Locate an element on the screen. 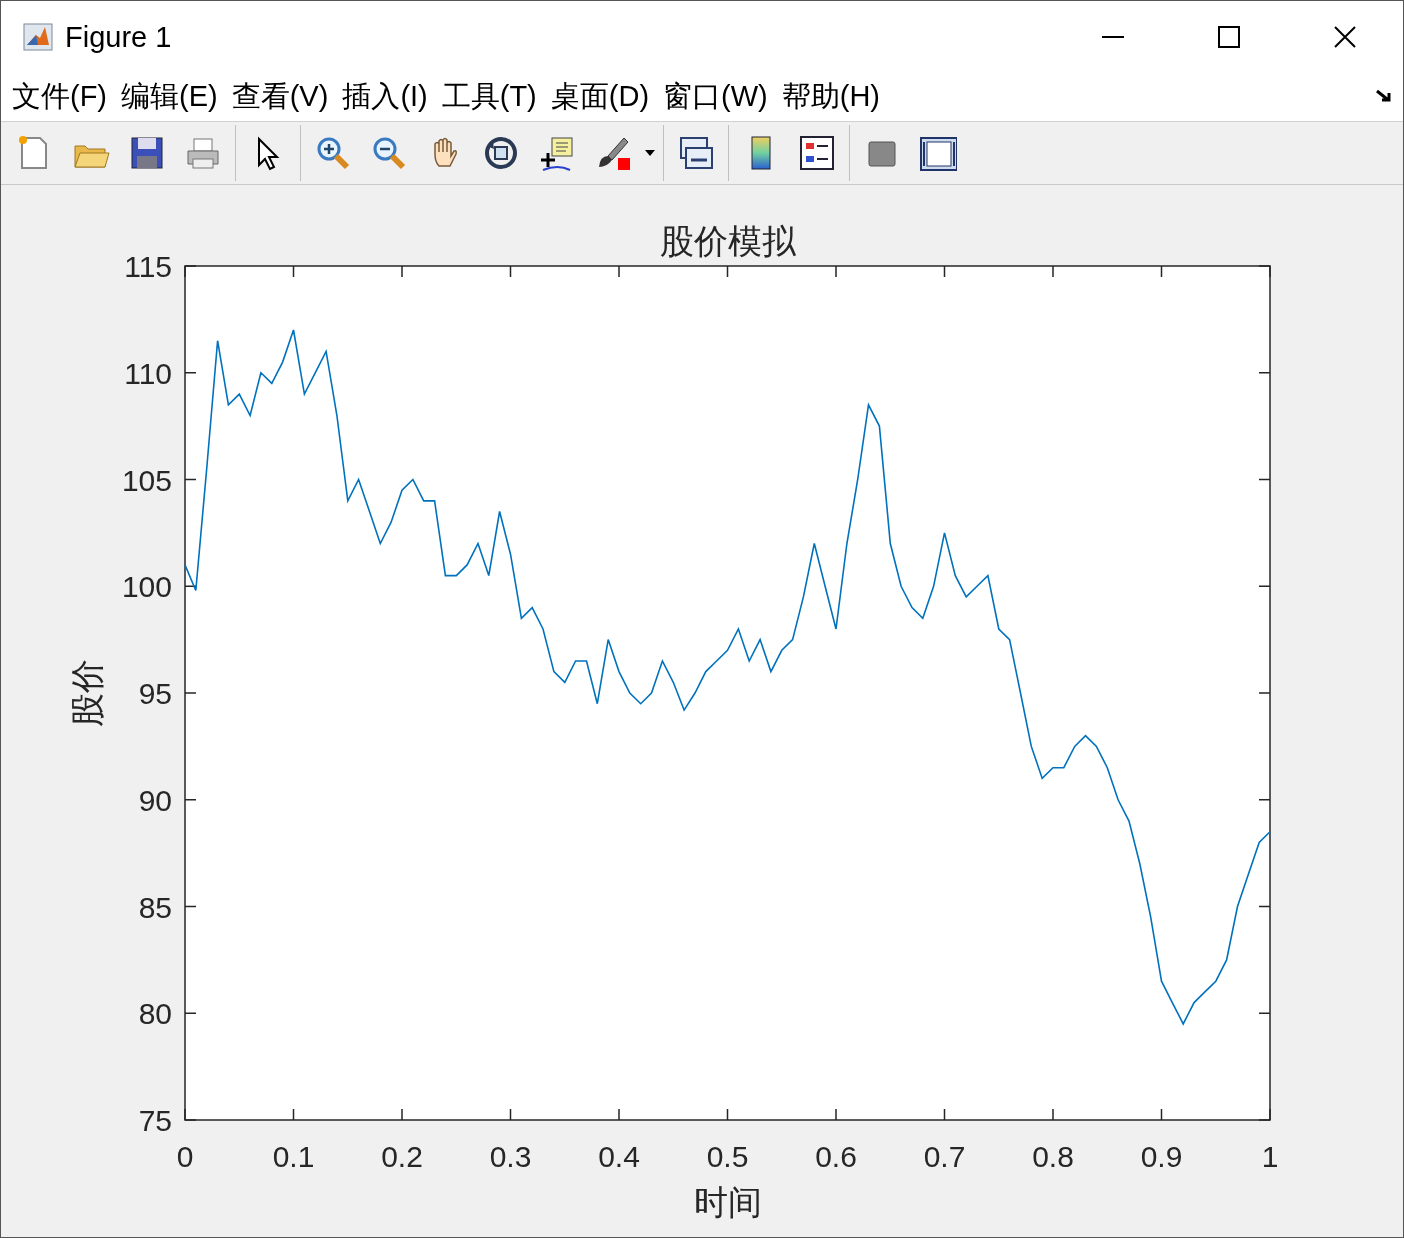 The image size is (1404, 1238). maximize-icon is located at coordinates (1229, 37).